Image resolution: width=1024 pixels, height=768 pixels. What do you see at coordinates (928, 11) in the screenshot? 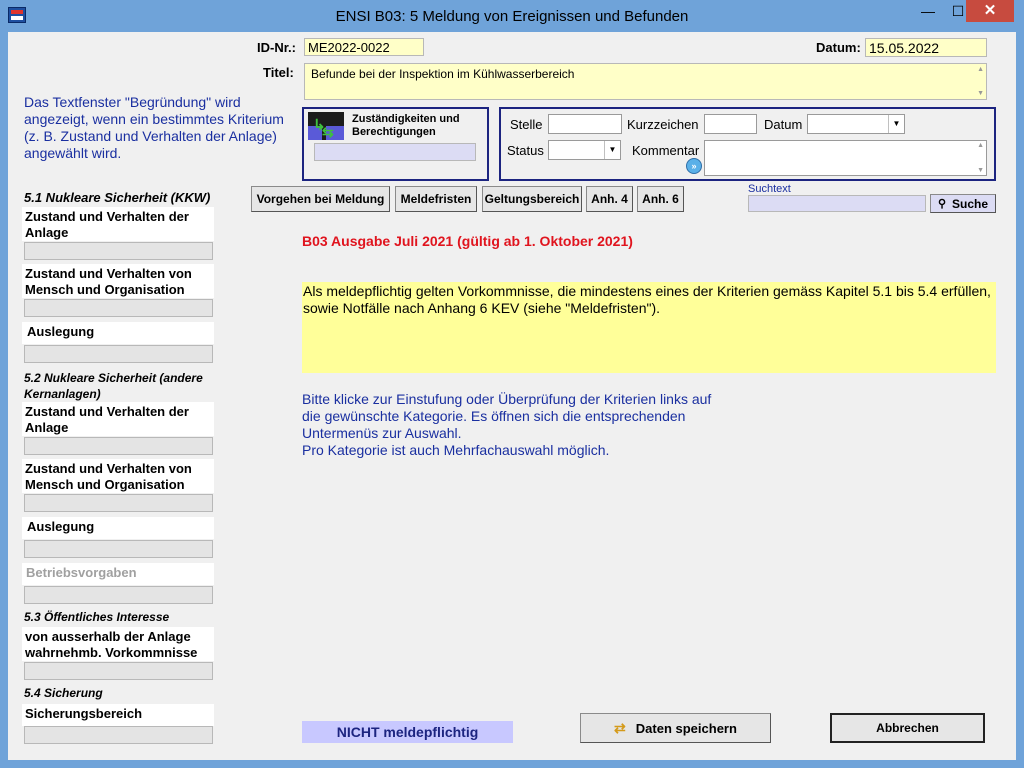
I see `minimize-button: —` at bounding box center [928, 11].